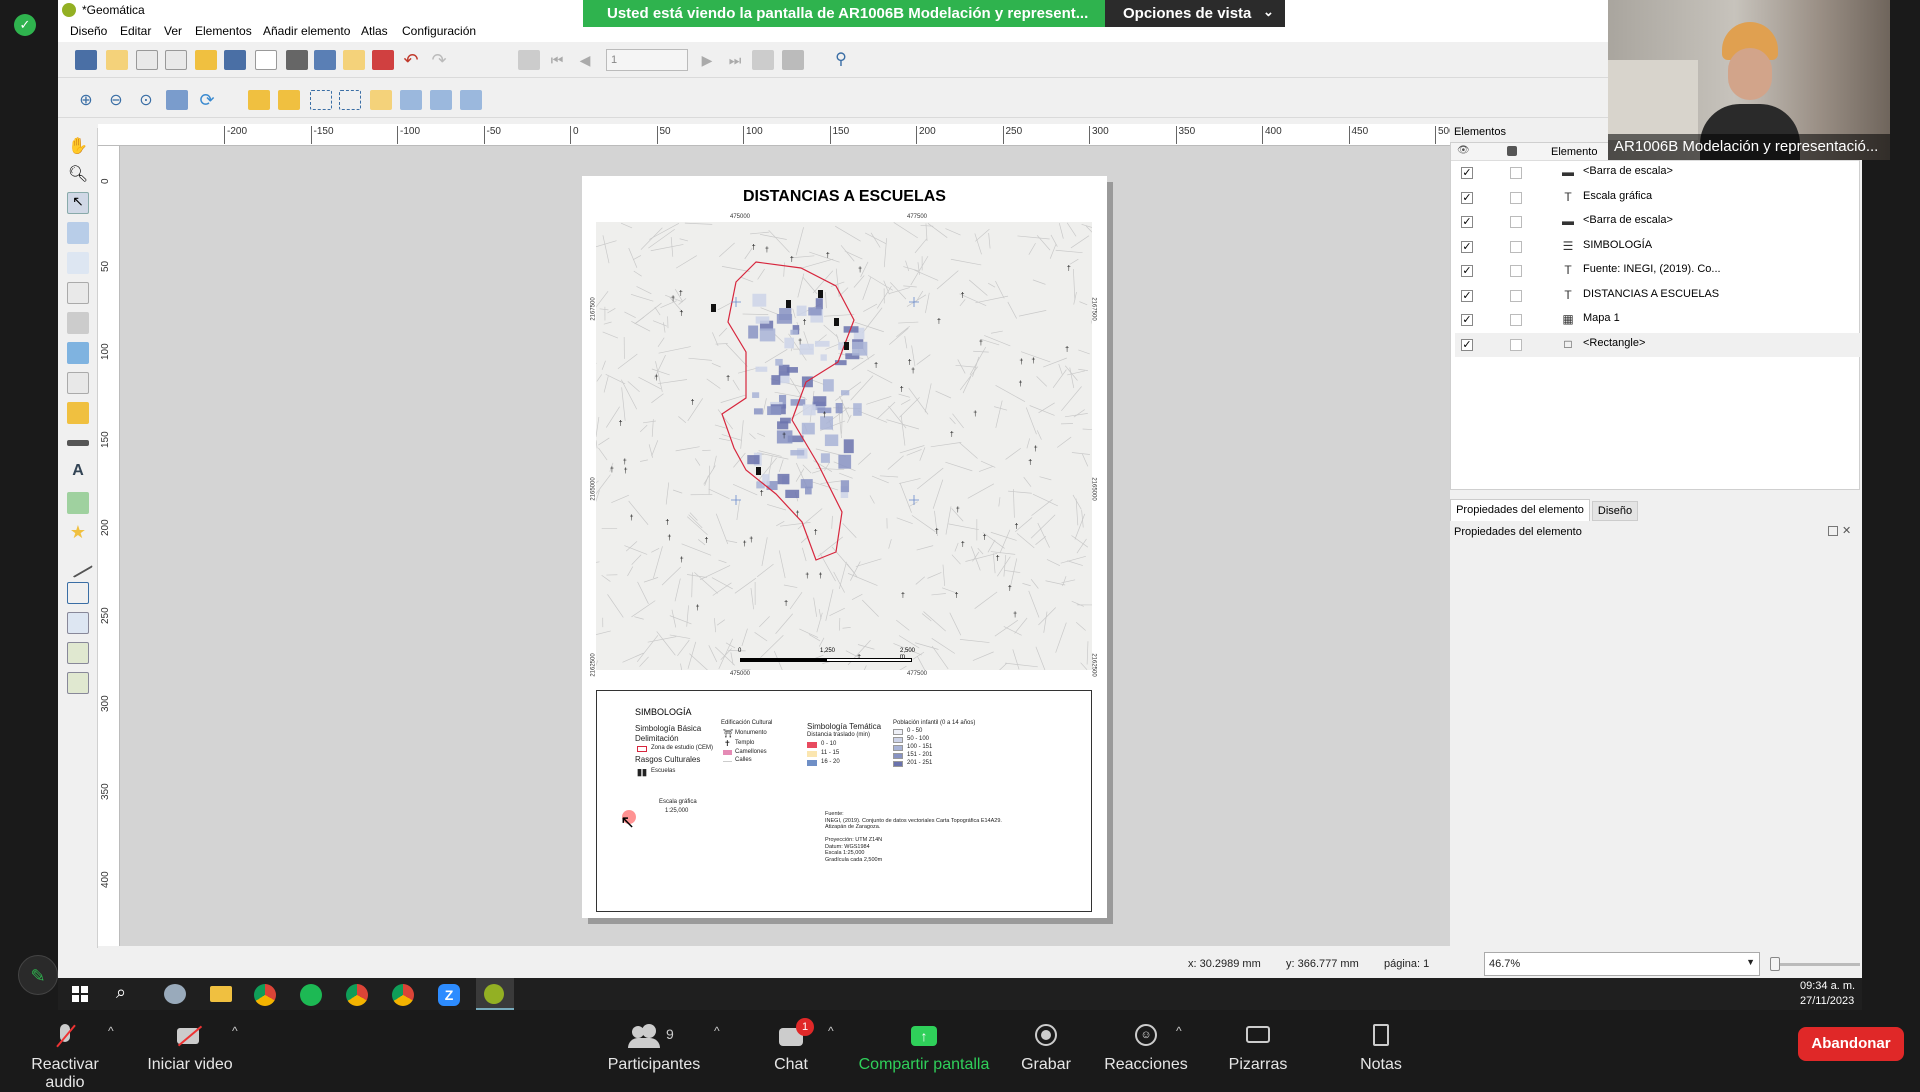 This screenshot has width=1920, height=1092. What do you see at coordinates (1622, 964) in the screenshot?
I see `zoom-combo: 46.7% ▼` at bounding box center [1622, 964].